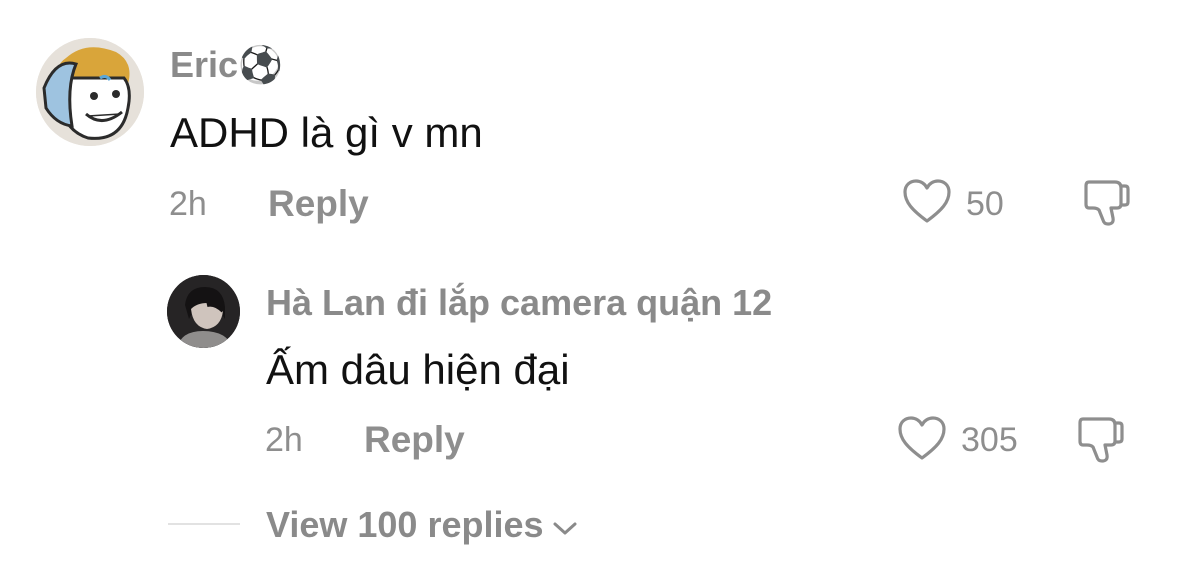 Image resolution: width=1179 pixels, height=570 pixels. What do you see at coordinates (985, 204) in the screenshot?
I see `like-count: 50` at bounding box center [985, 204].